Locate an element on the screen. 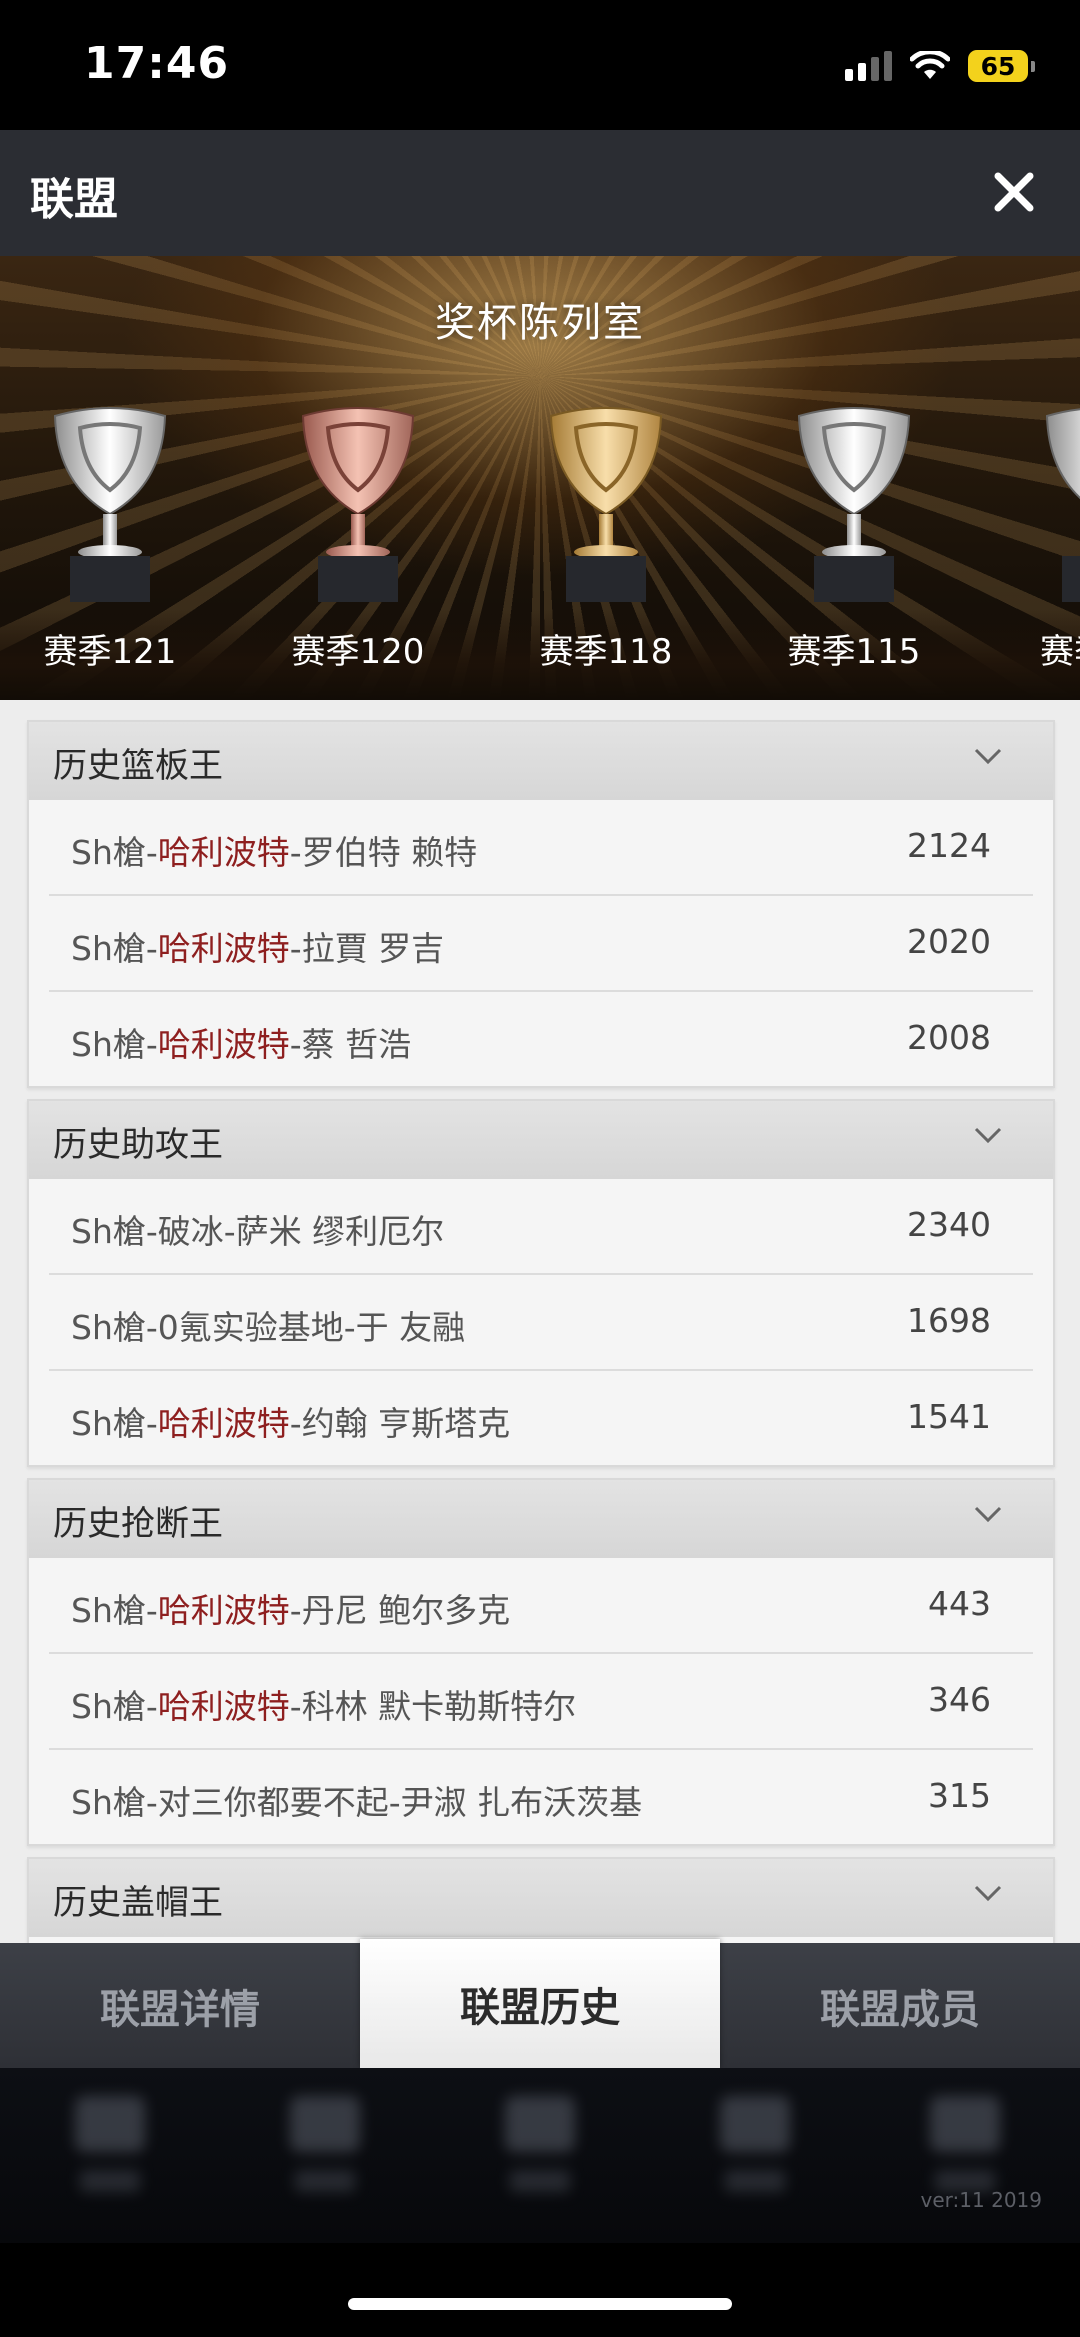  battery-icon: 65 is located at coordinates (1001, 66).